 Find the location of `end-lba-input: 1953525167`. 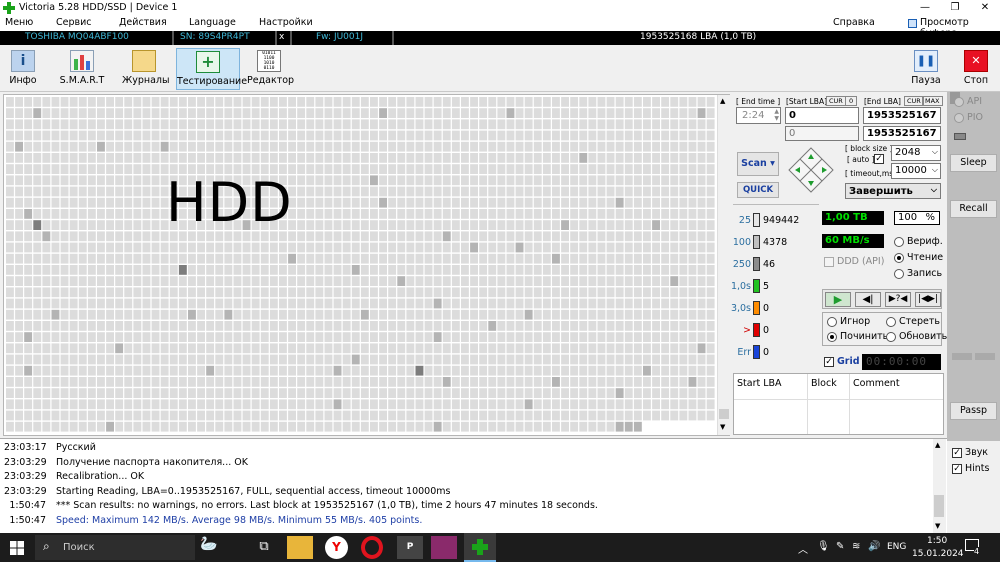

end-lba-input: 1953525167 is located at coordinates (902, 115).